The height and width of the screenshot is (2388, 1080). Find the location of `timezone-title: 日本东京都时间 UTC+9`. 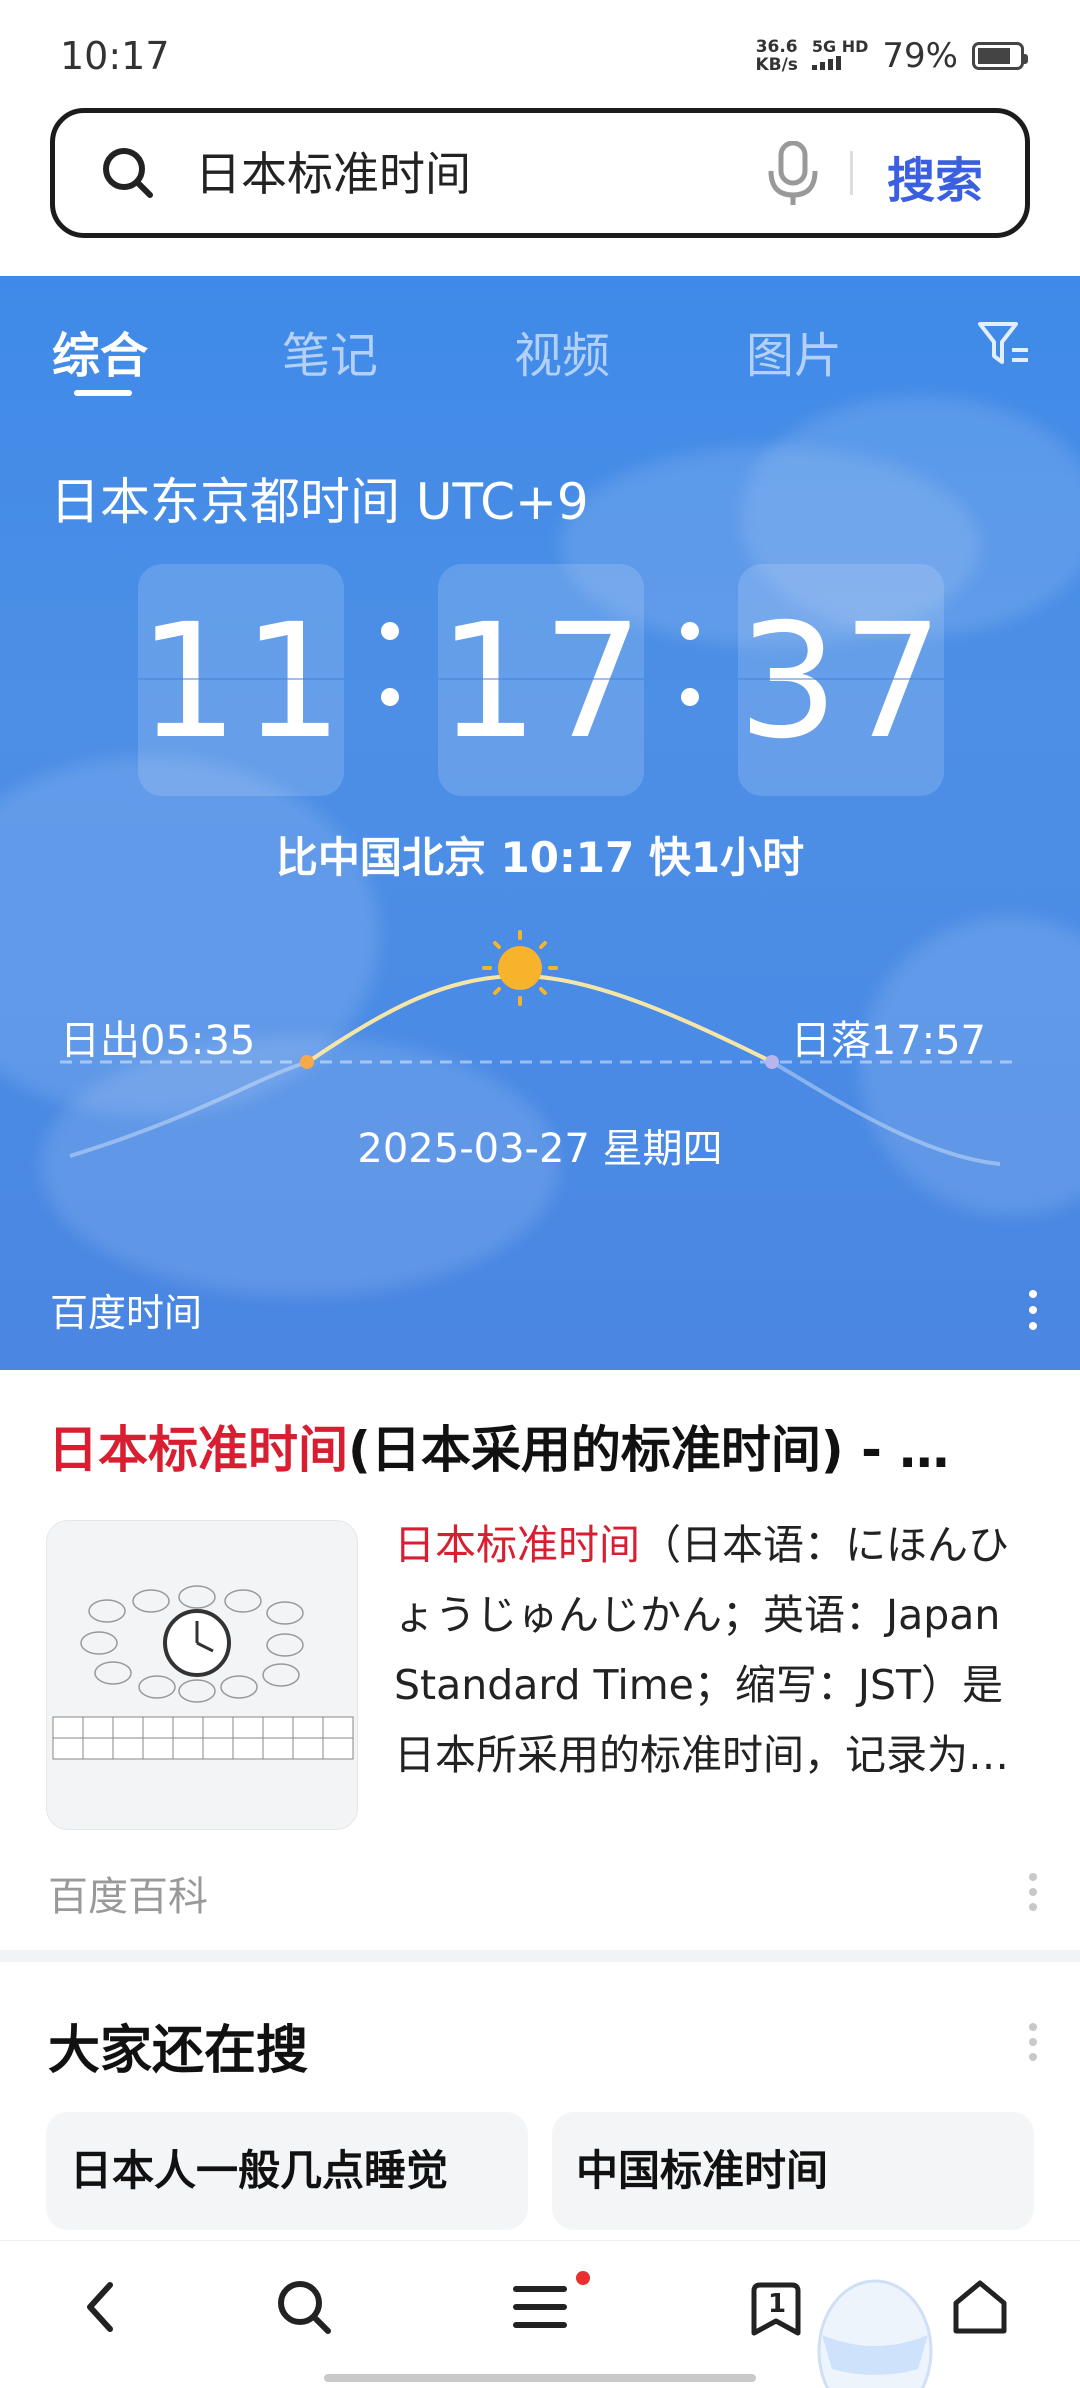

timezone-title: 日本东京都时间 UTC+9 is located at coordinates (319, 502).